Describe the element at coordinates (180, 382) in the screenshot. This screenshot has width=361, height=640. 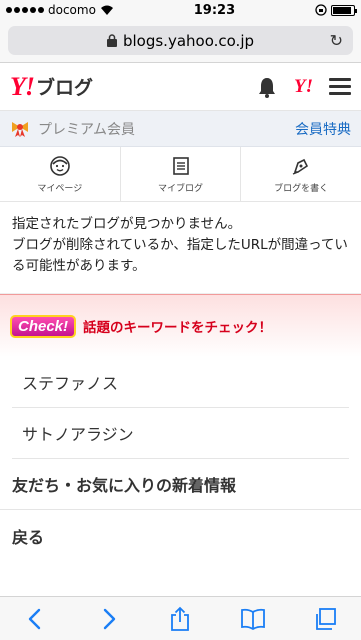
I see `keyword-item: ステファノス` at that location.